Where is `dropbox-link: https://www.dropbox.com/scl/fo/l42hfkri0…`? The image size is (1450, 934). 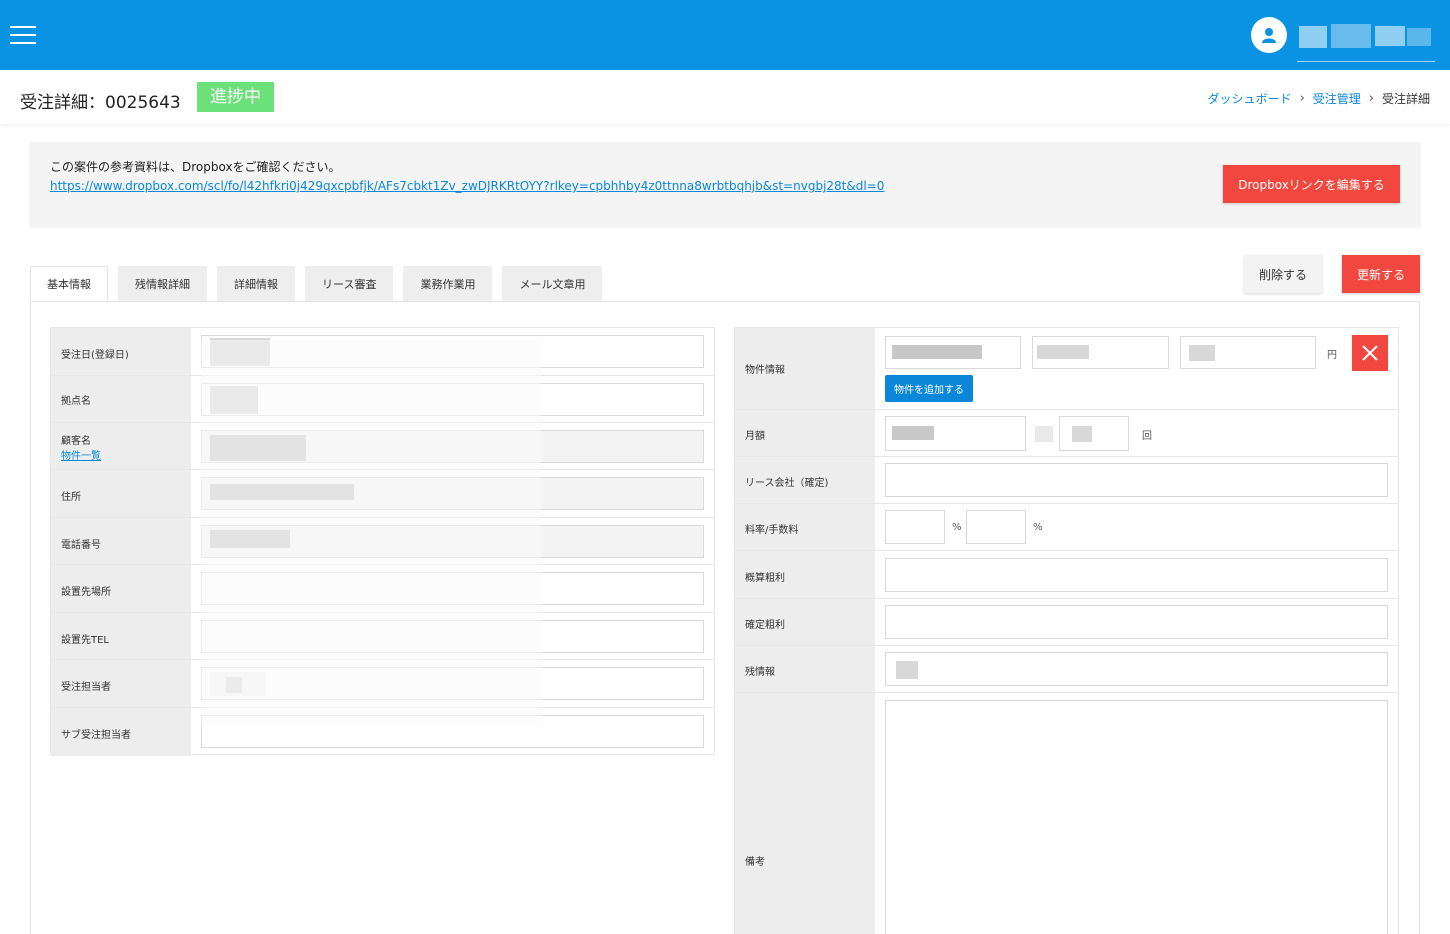 dropbox-link: https://www.dropbox.com/scl/fo/l42hfkri0… is located at coordinates (467, 186).